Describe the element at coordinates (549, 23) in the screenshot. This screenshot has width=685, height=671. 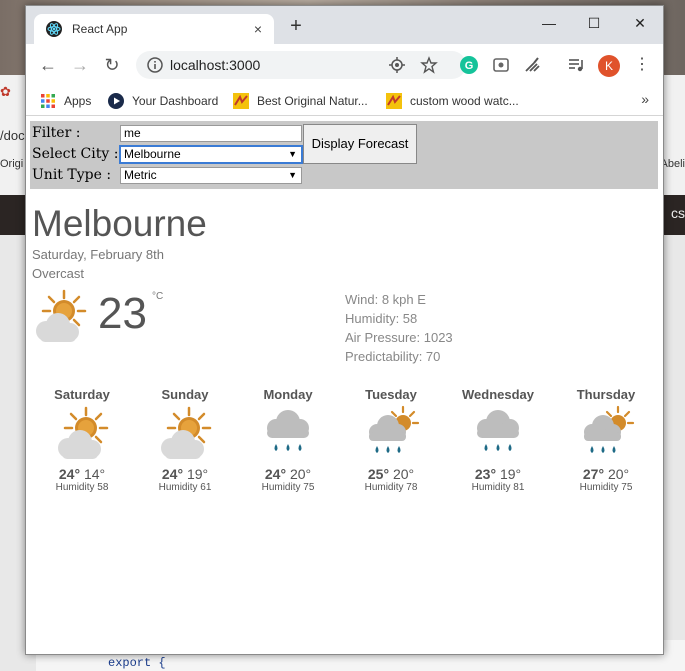
I see `minimize-button: —` at that location.